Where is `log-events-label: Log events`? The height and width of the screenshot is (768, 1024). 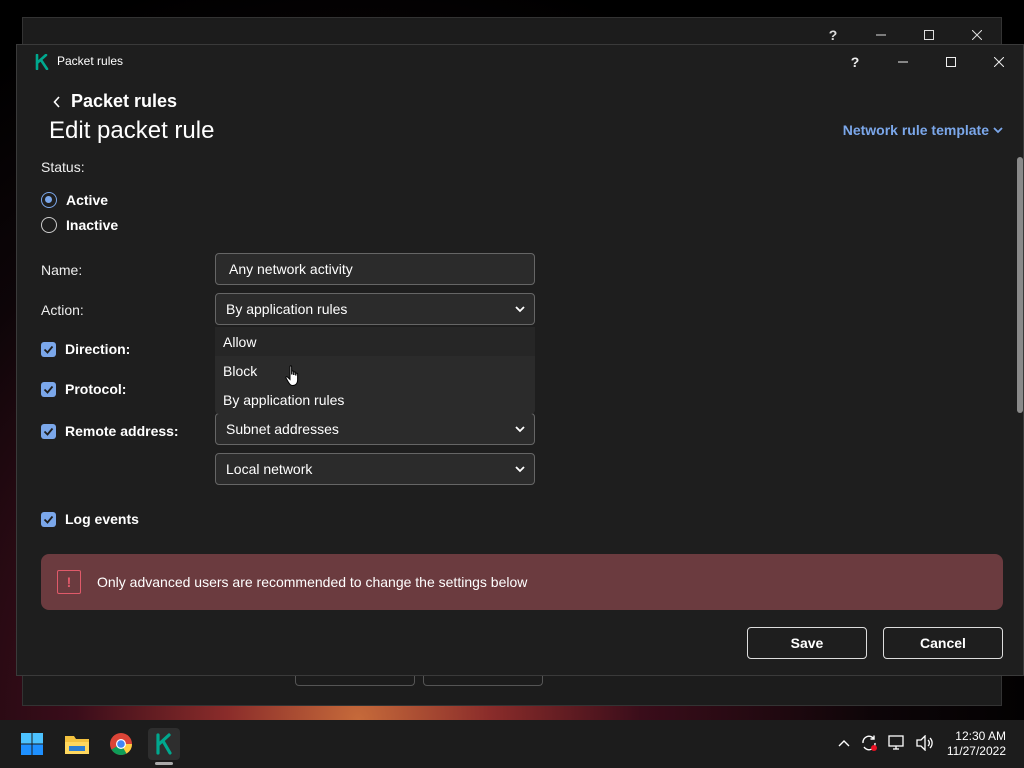 log-events-label: Log events is located at coordinates (102, 519).